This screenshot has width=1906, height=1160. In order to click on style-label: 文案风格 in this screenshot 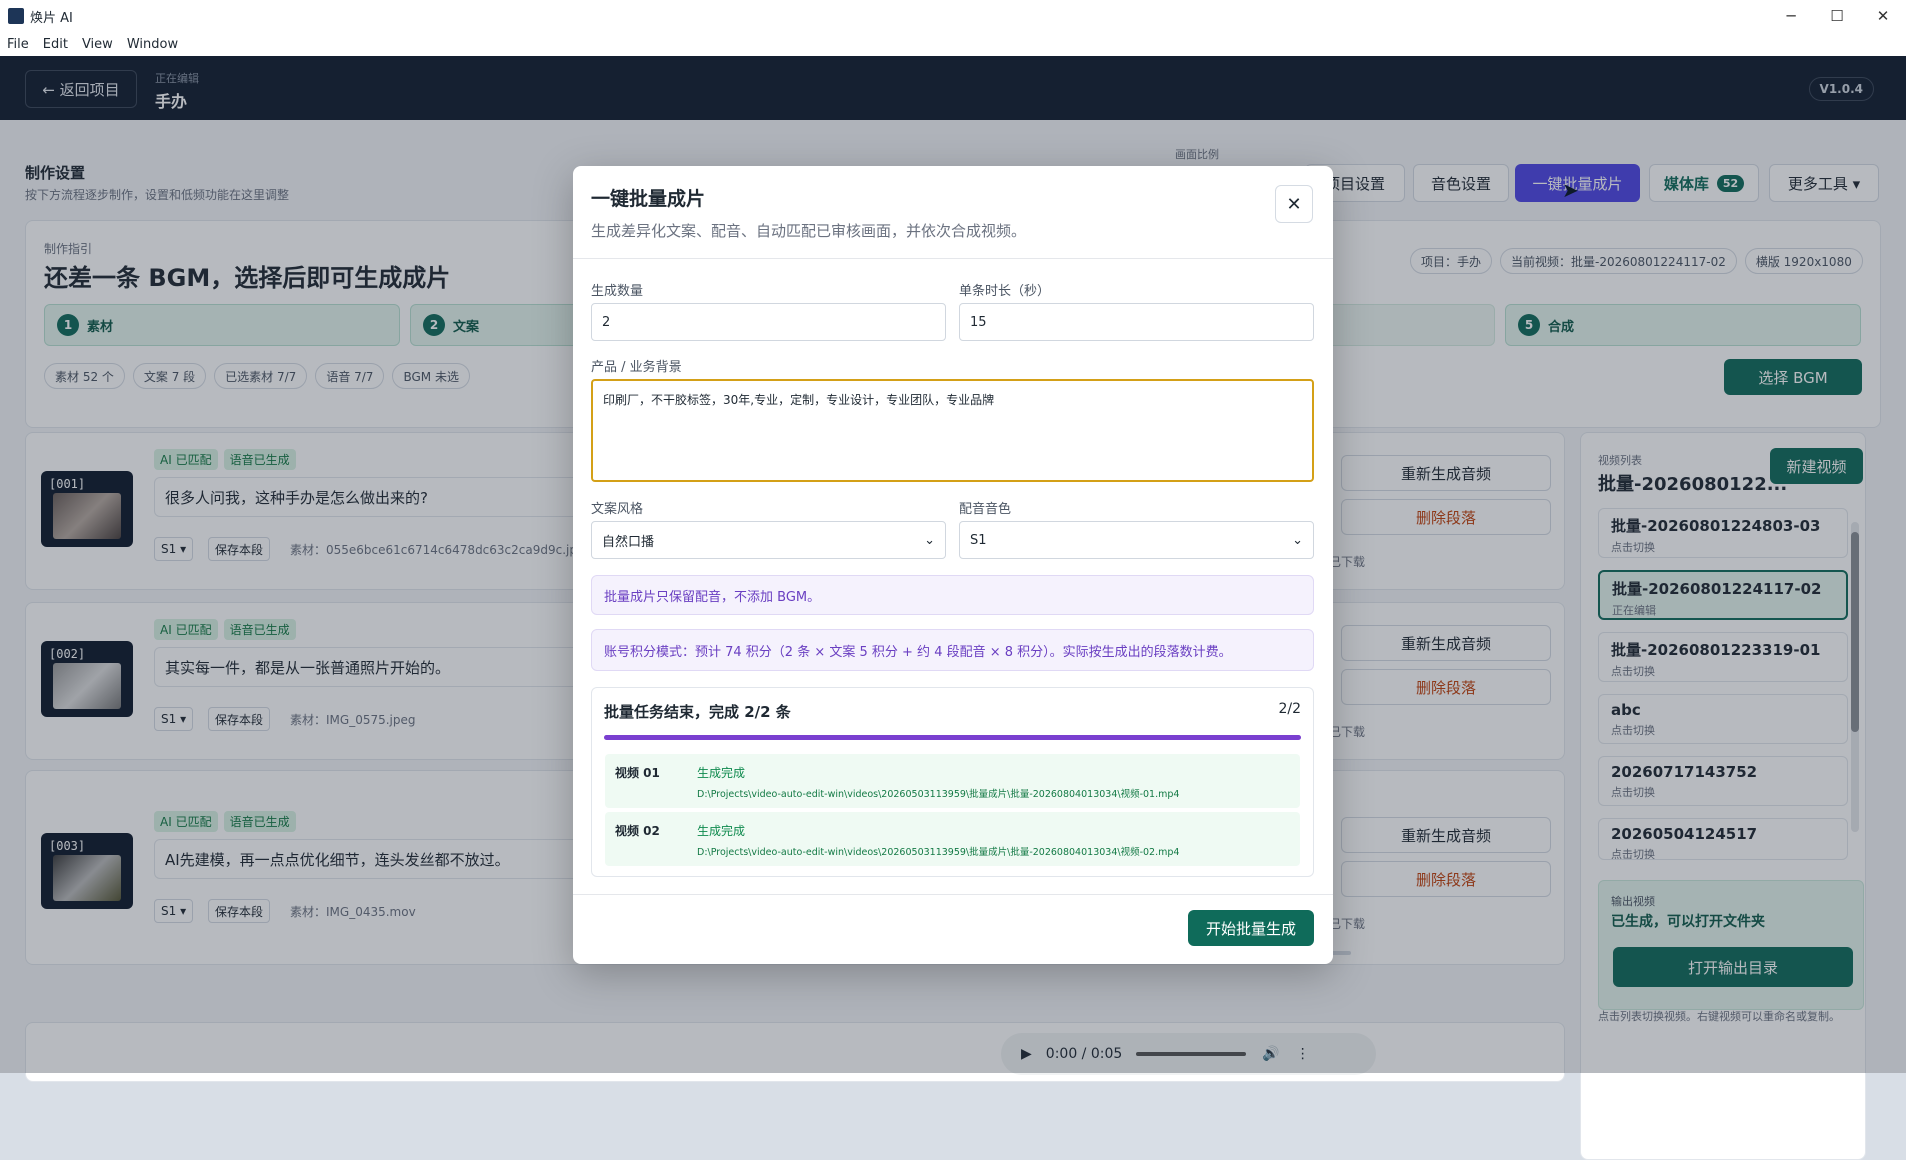, I will do `click(617, 509)`.